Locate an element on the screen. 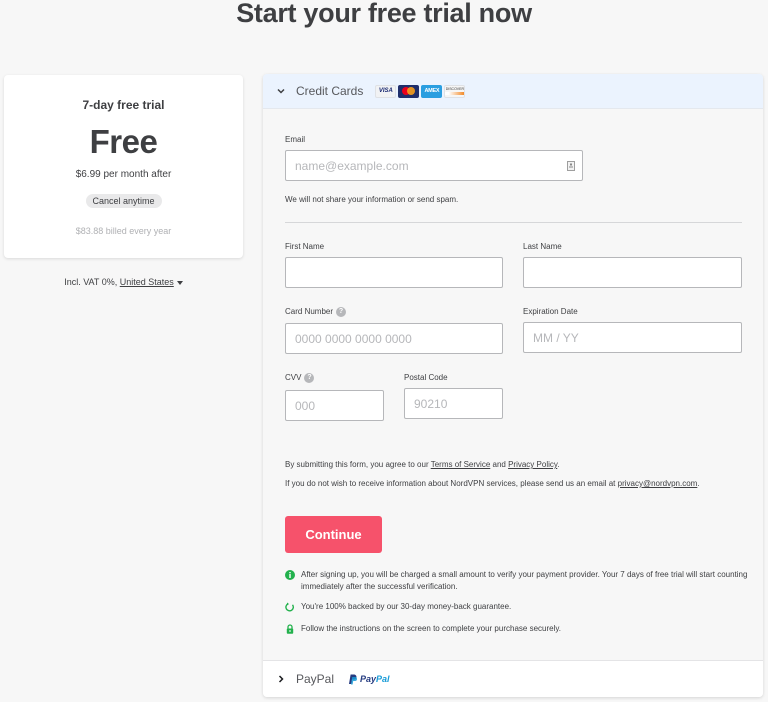 The image size is (768, 702). chevron-right-icon is located at coordinates (281, 679).